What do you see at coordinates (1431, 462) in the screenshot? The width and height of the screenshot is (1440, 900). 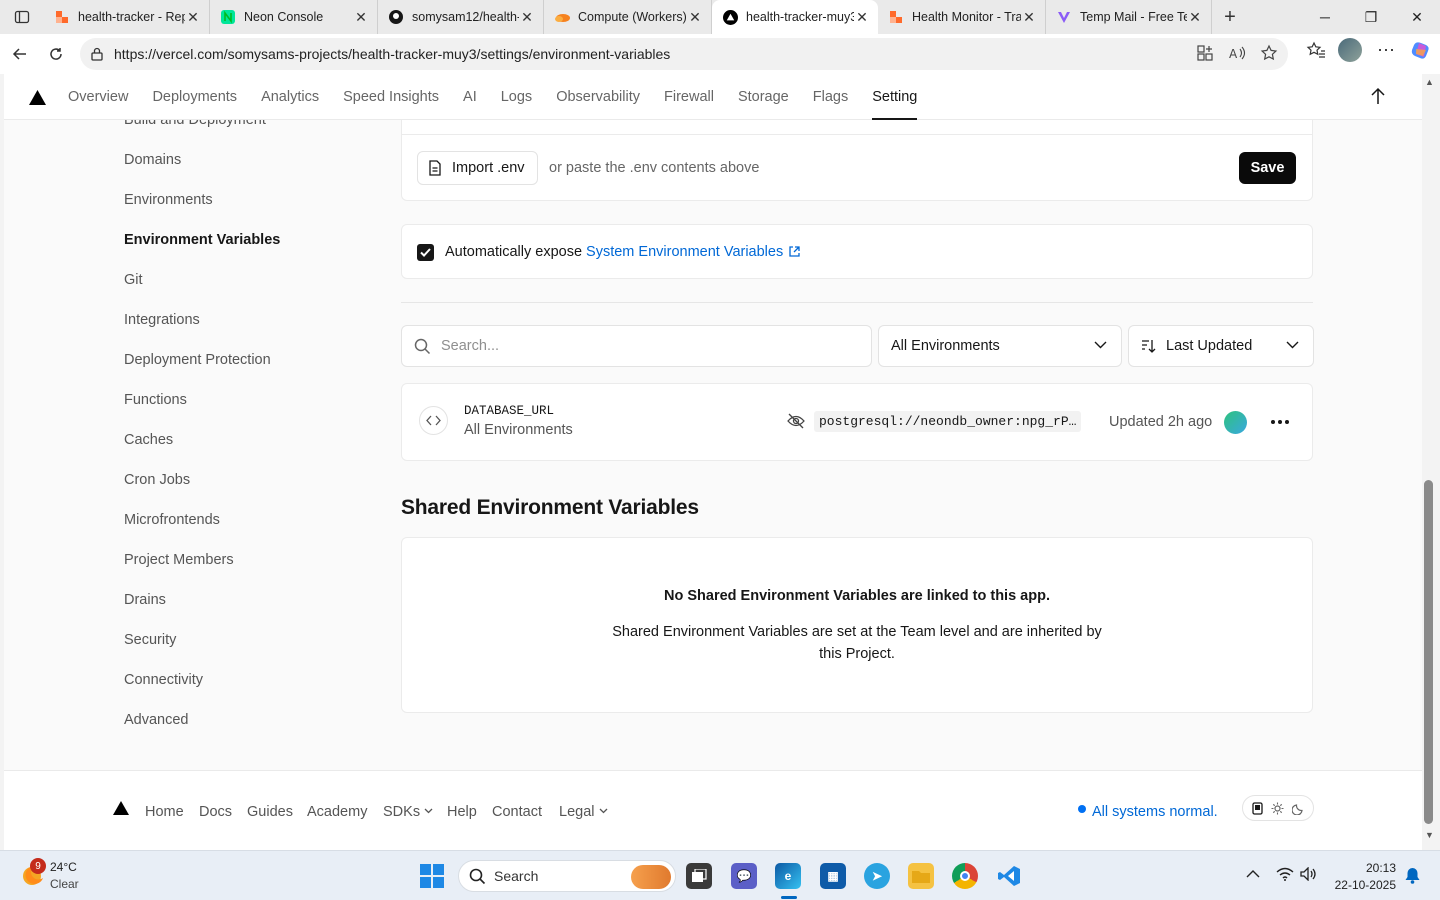 I see `page-scrollbar: ▲ ▼` at bounding box center [1431, 462].